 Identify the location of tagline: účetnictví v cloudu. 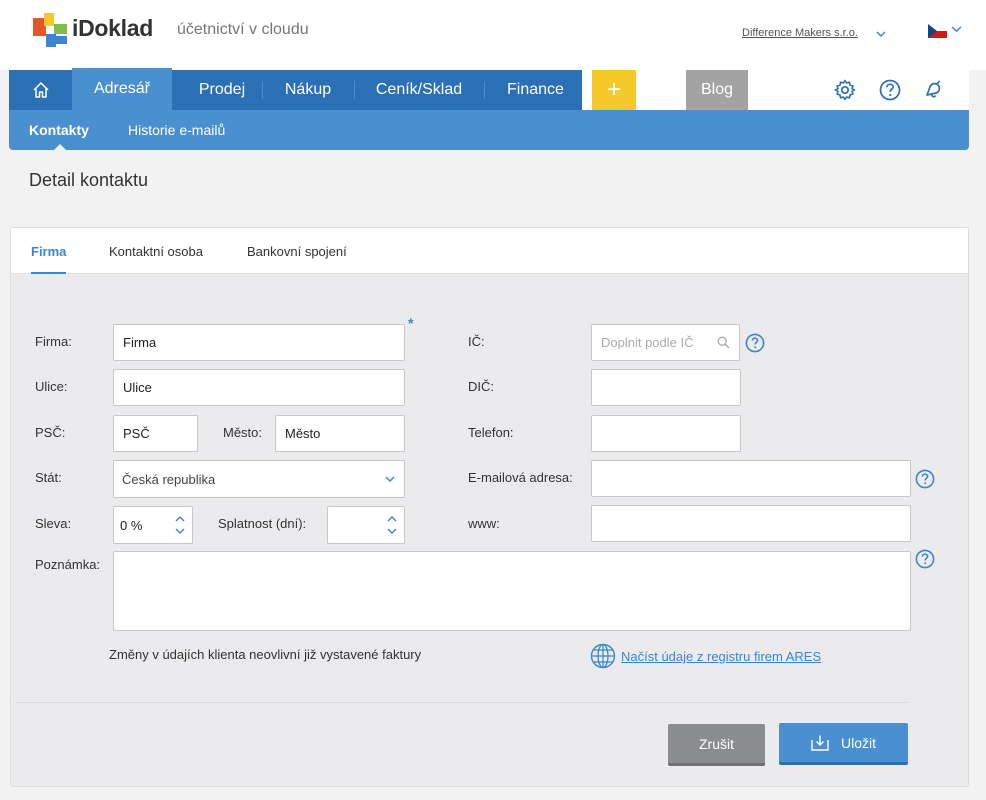
(243, 29).